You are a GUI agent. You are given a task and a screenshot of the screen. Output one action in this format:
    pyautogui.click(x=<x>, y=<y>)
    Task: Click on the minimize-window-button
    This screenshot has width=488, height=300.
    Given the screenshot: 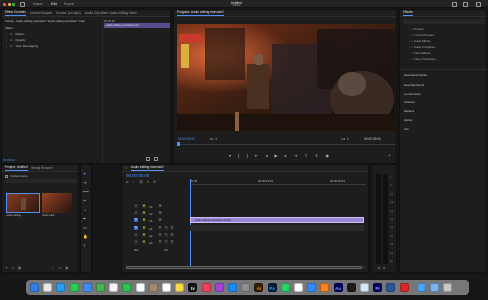 What is the action you would take?
    pyautogui.click(x=9, y=4)
    